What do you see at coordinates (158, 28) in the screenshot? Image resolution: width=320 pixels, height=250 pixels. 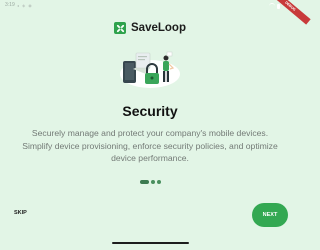 I see `brand-name: SaveLoop` at bounding box center [158, 28].